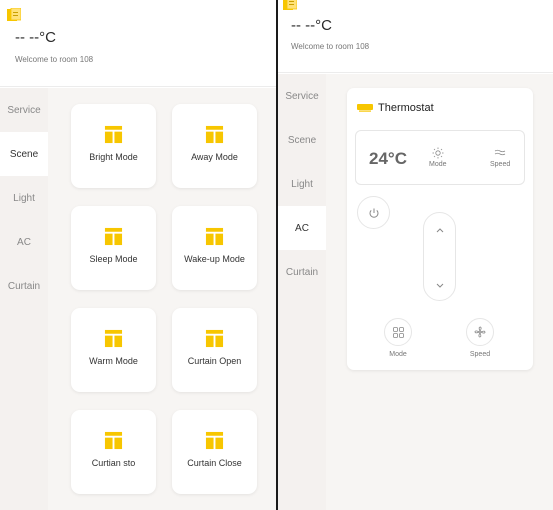  Describe the element at coordinates (480, 354) in the screenshot. I see `speed-button-label: Speed` at that location.